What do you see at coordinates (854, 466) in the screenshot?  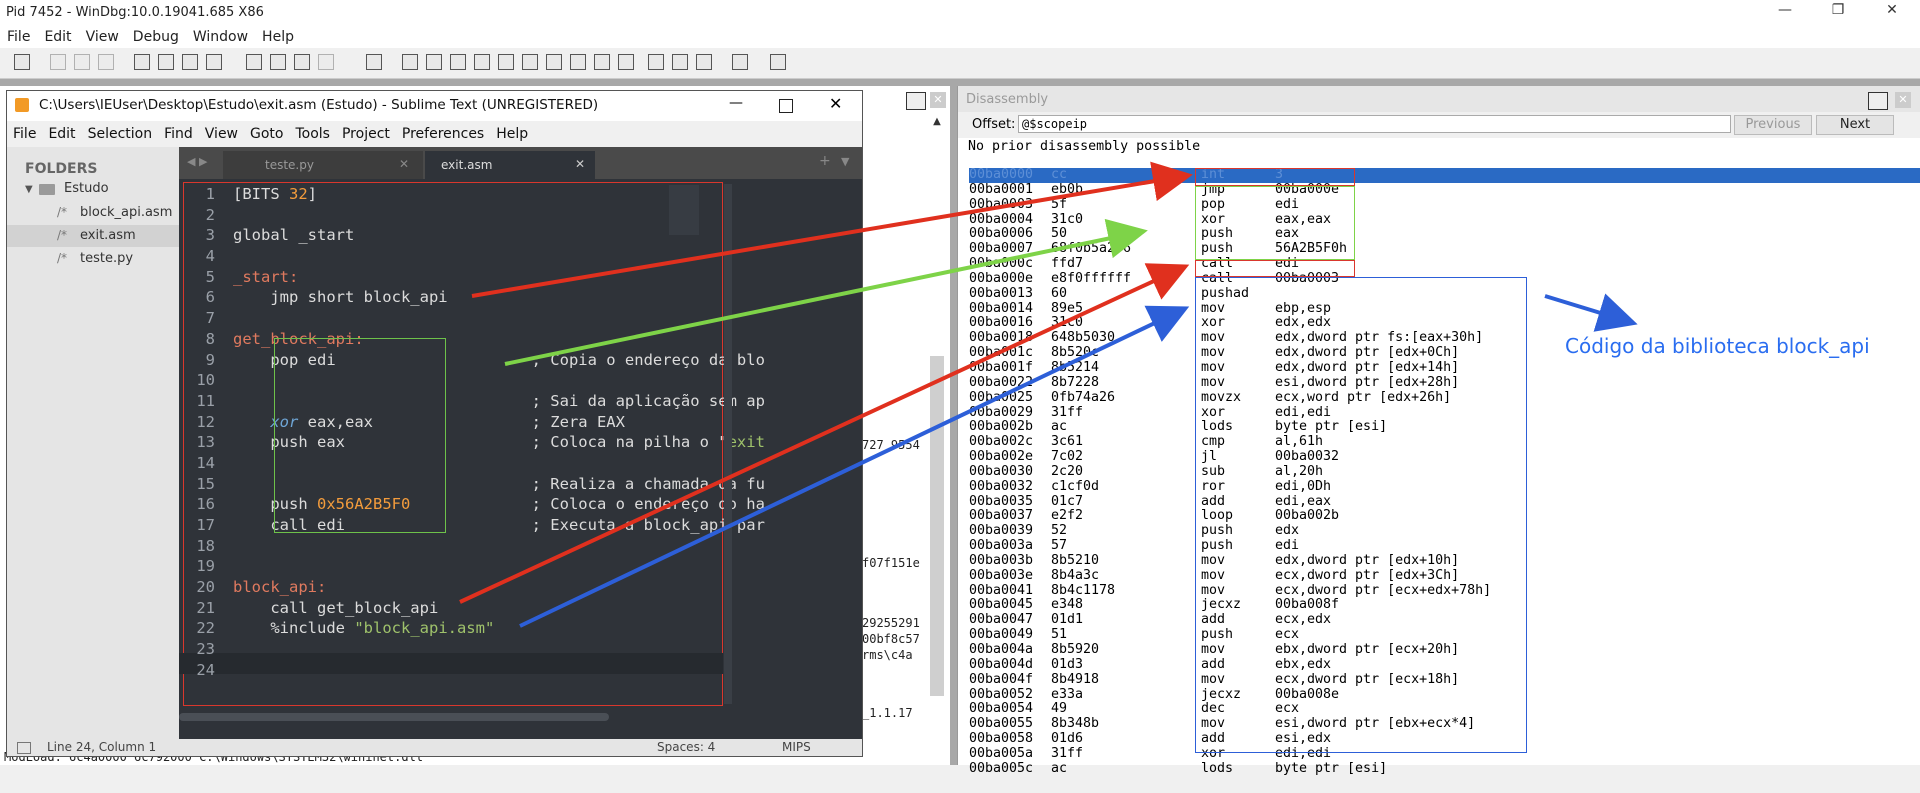 I see `arrow-include` at bounding box center [854, 466].